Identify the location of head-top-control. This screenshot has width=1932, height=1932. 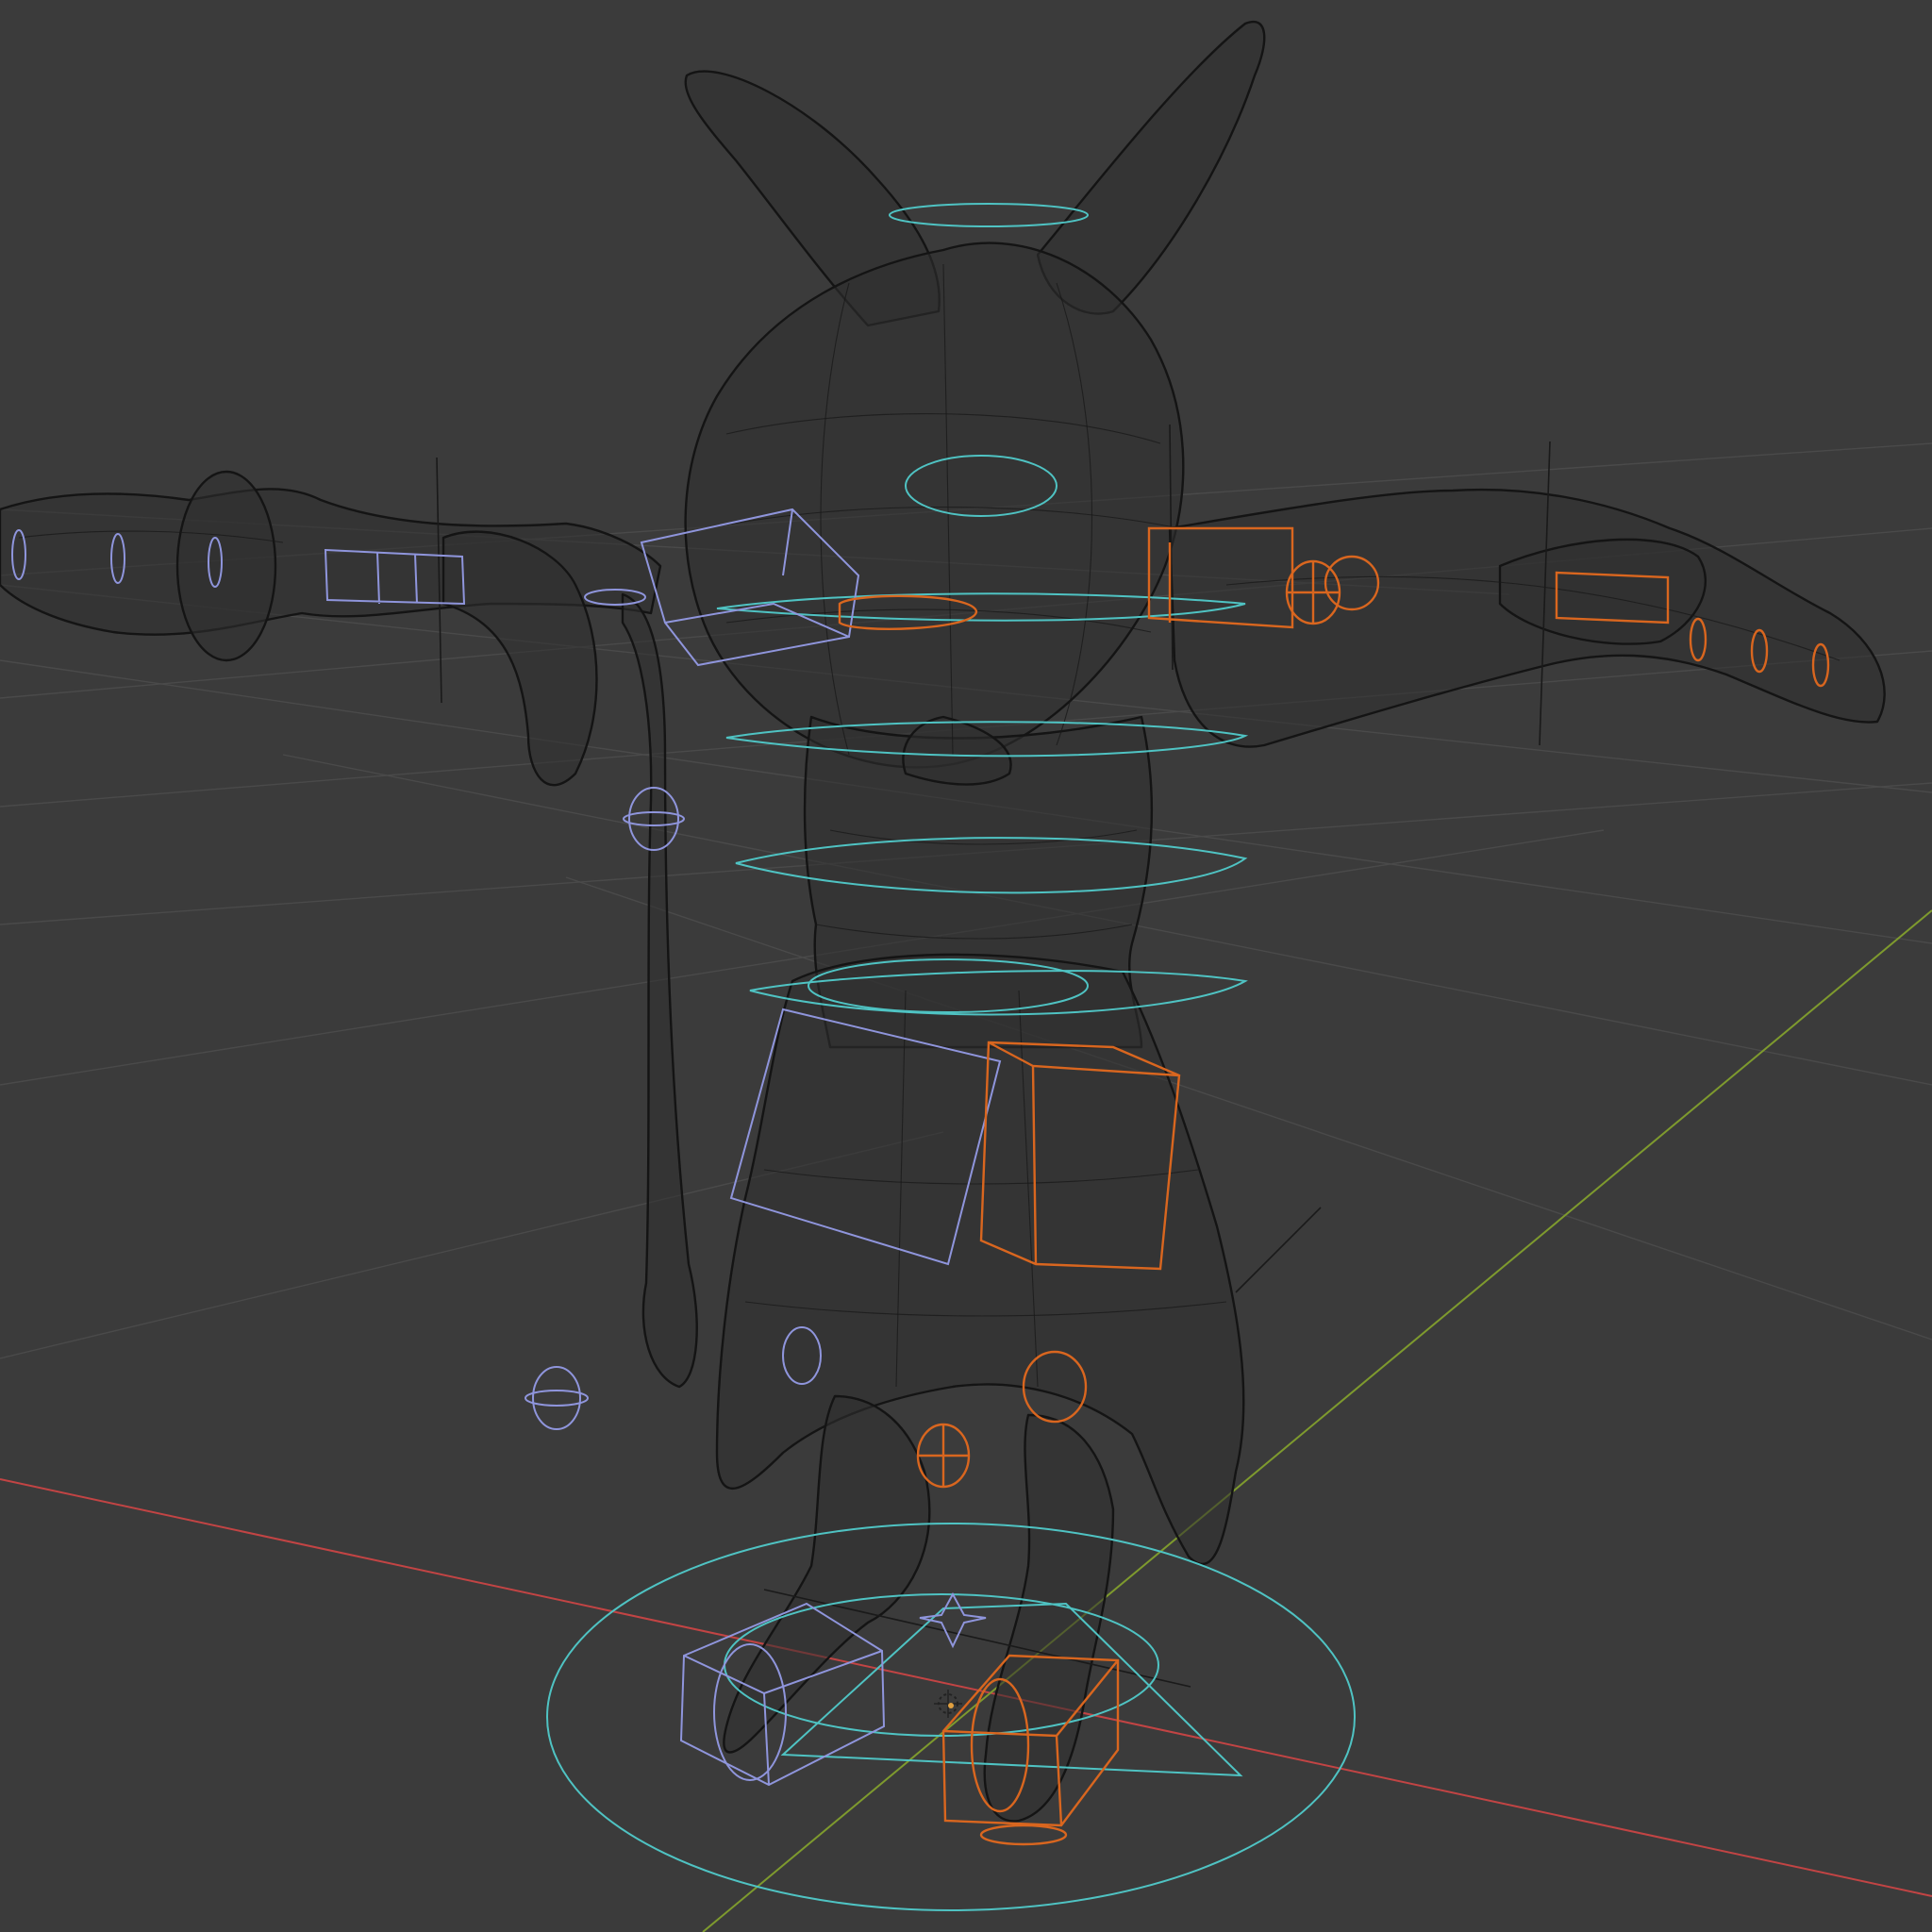
(989, 215).